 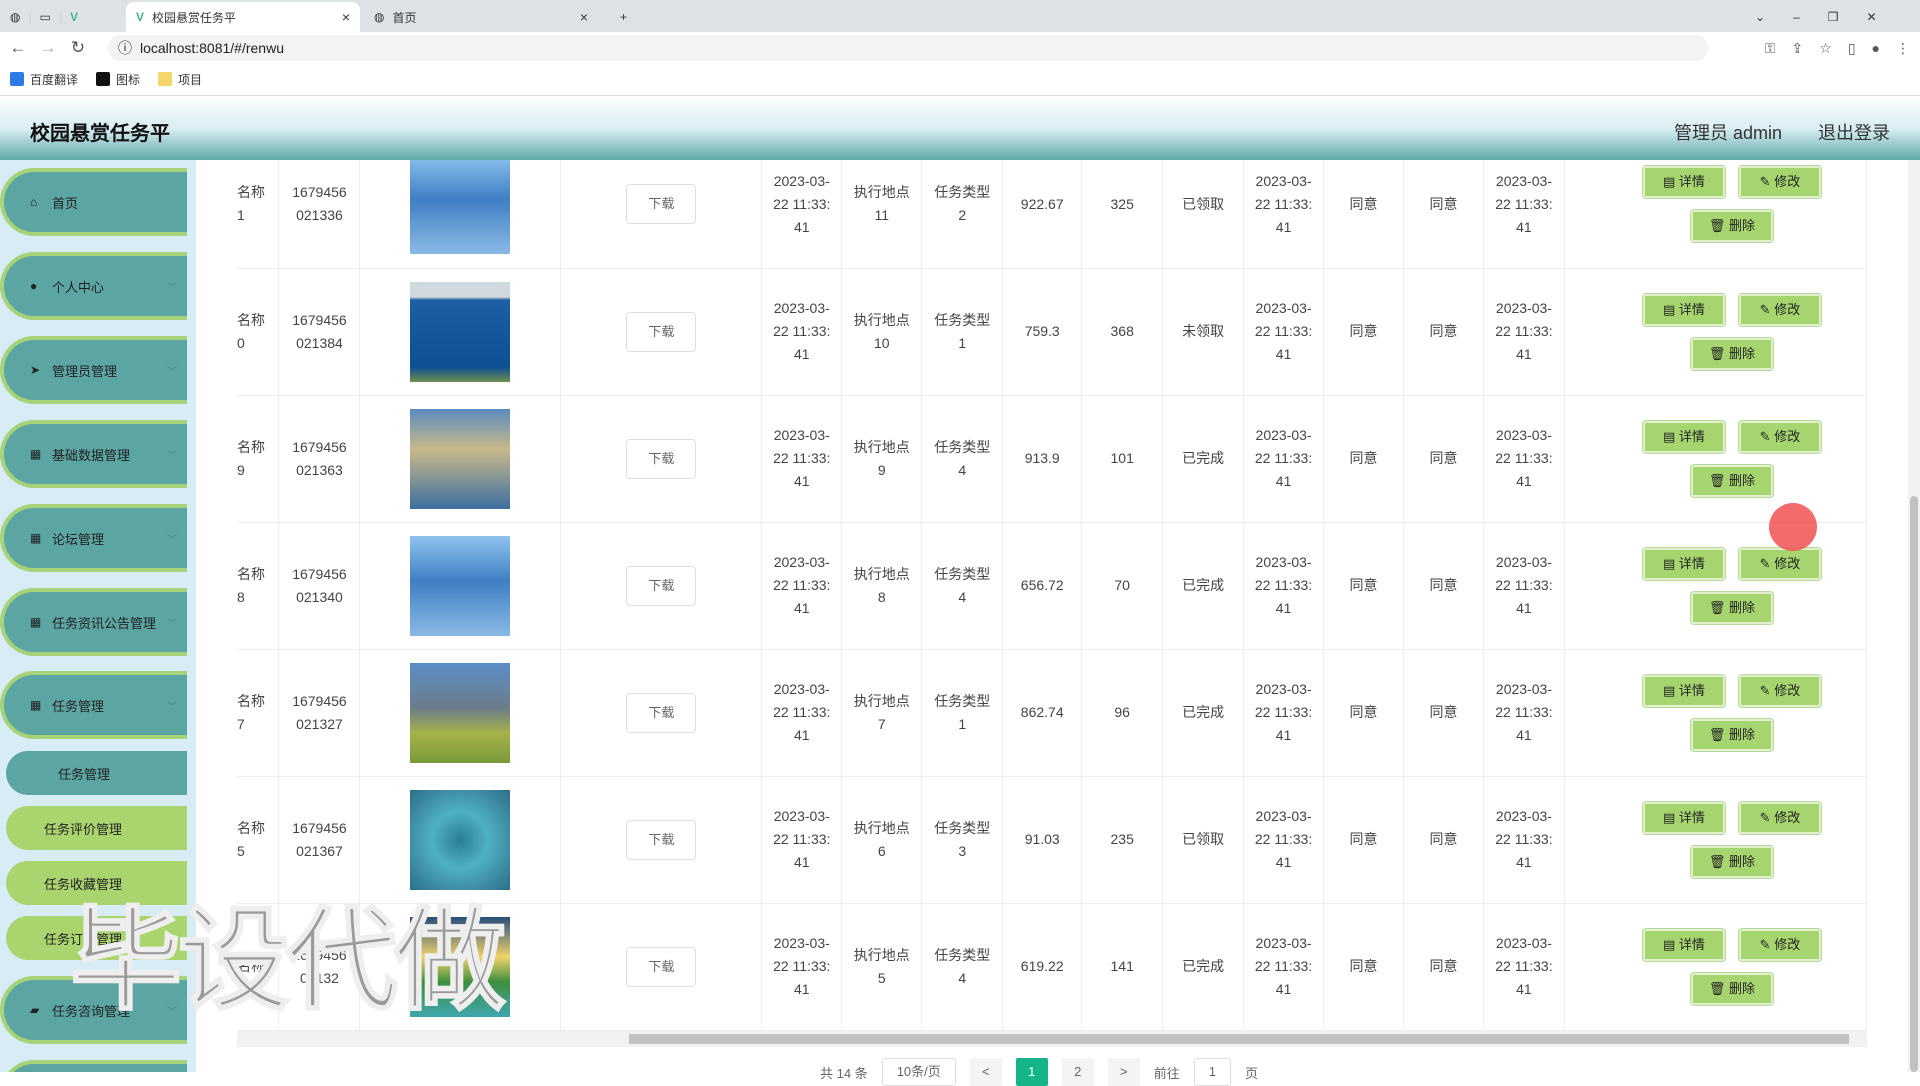 What do you see at coordinates (1443, 586) in the screenshot?
I see `table-cell: 同意` at bounding box center [1443, 586].